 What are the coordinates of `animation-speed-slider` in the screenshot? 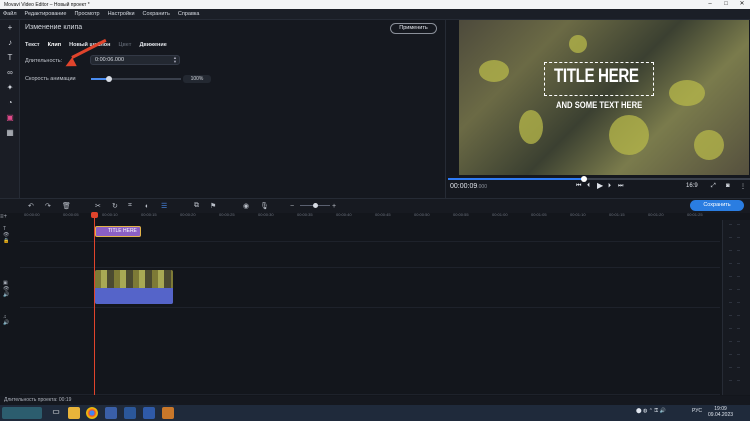 It's located at (136, 79).